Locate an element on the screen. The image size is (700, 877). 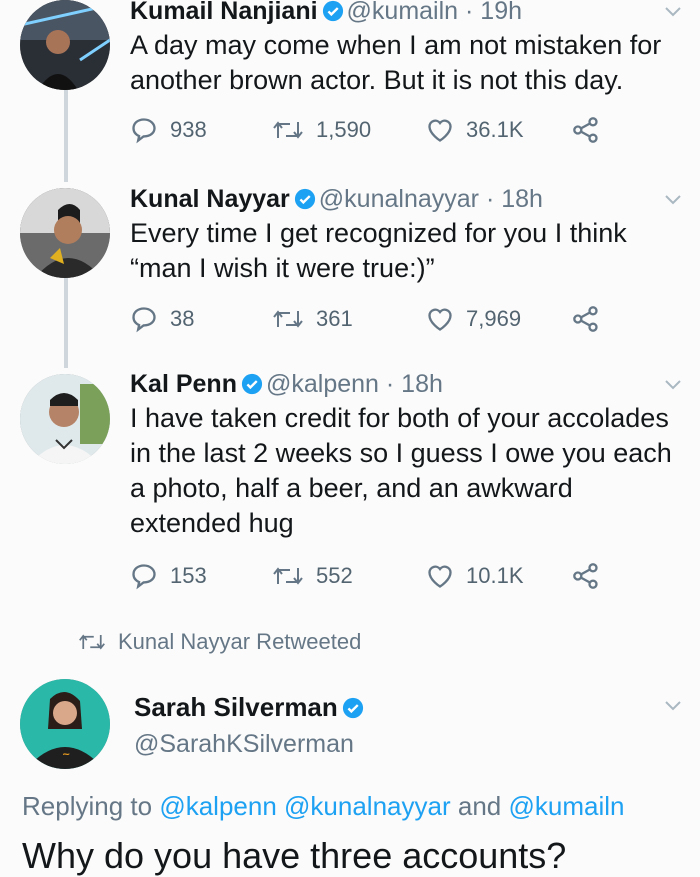
author-name: Sarah Silverman is located at coordinates (250, 707).